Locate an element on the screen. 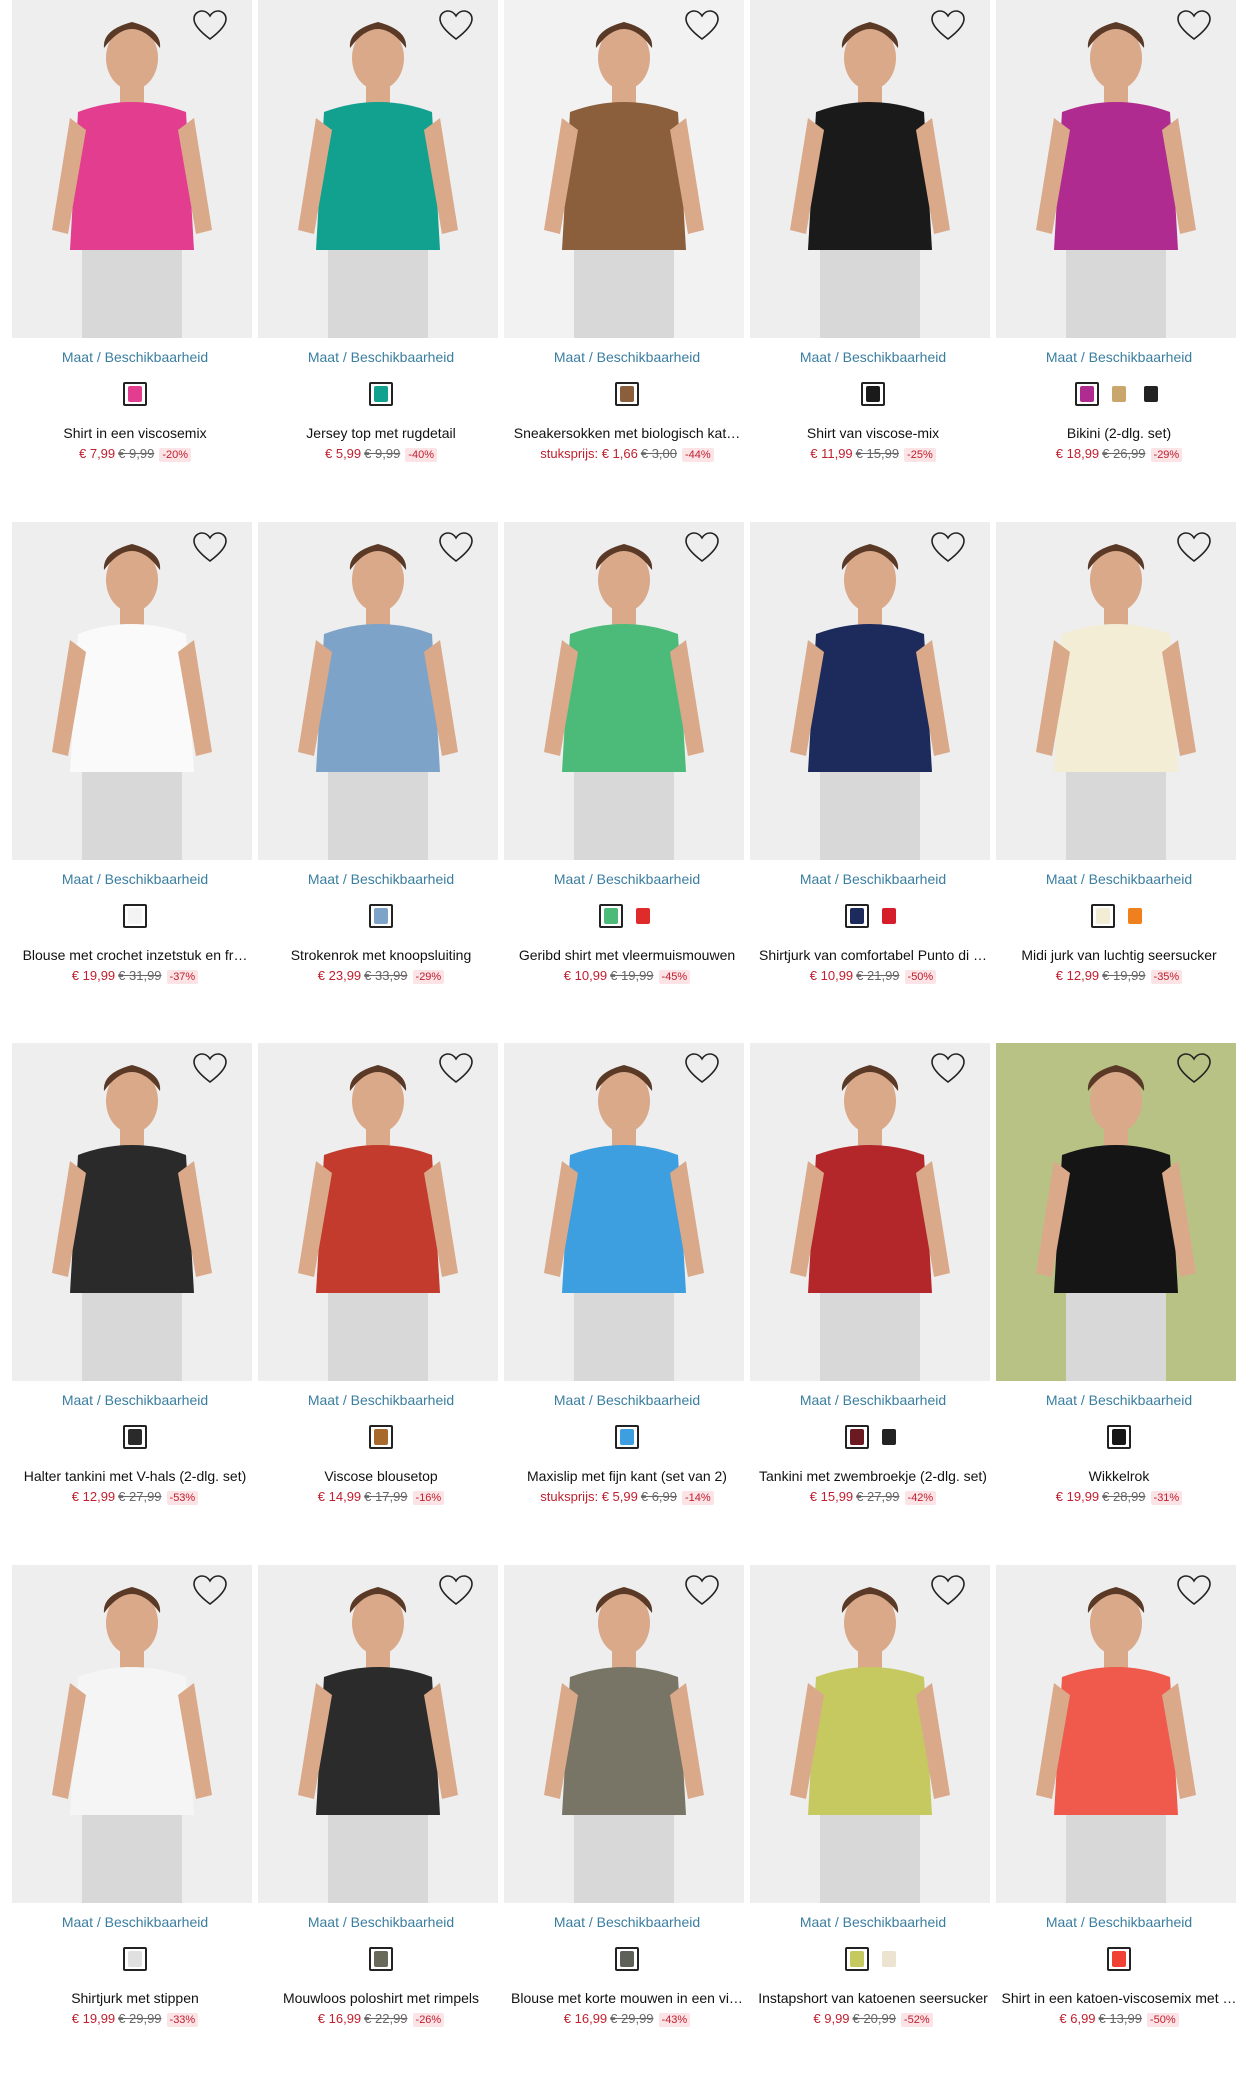 Image resolution: width=1250 pixels, height=2082 pixels. product-name: Geribd shirt met vleermuismouwen is located at coordinates (627, 955).